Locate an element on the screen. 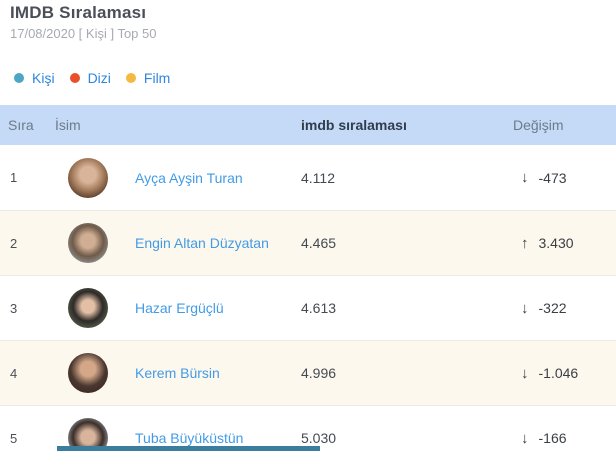 Image resolution: width=616 pixels, height=451 pixels. bottom-cropped-element is located at coordinates (188, 448).